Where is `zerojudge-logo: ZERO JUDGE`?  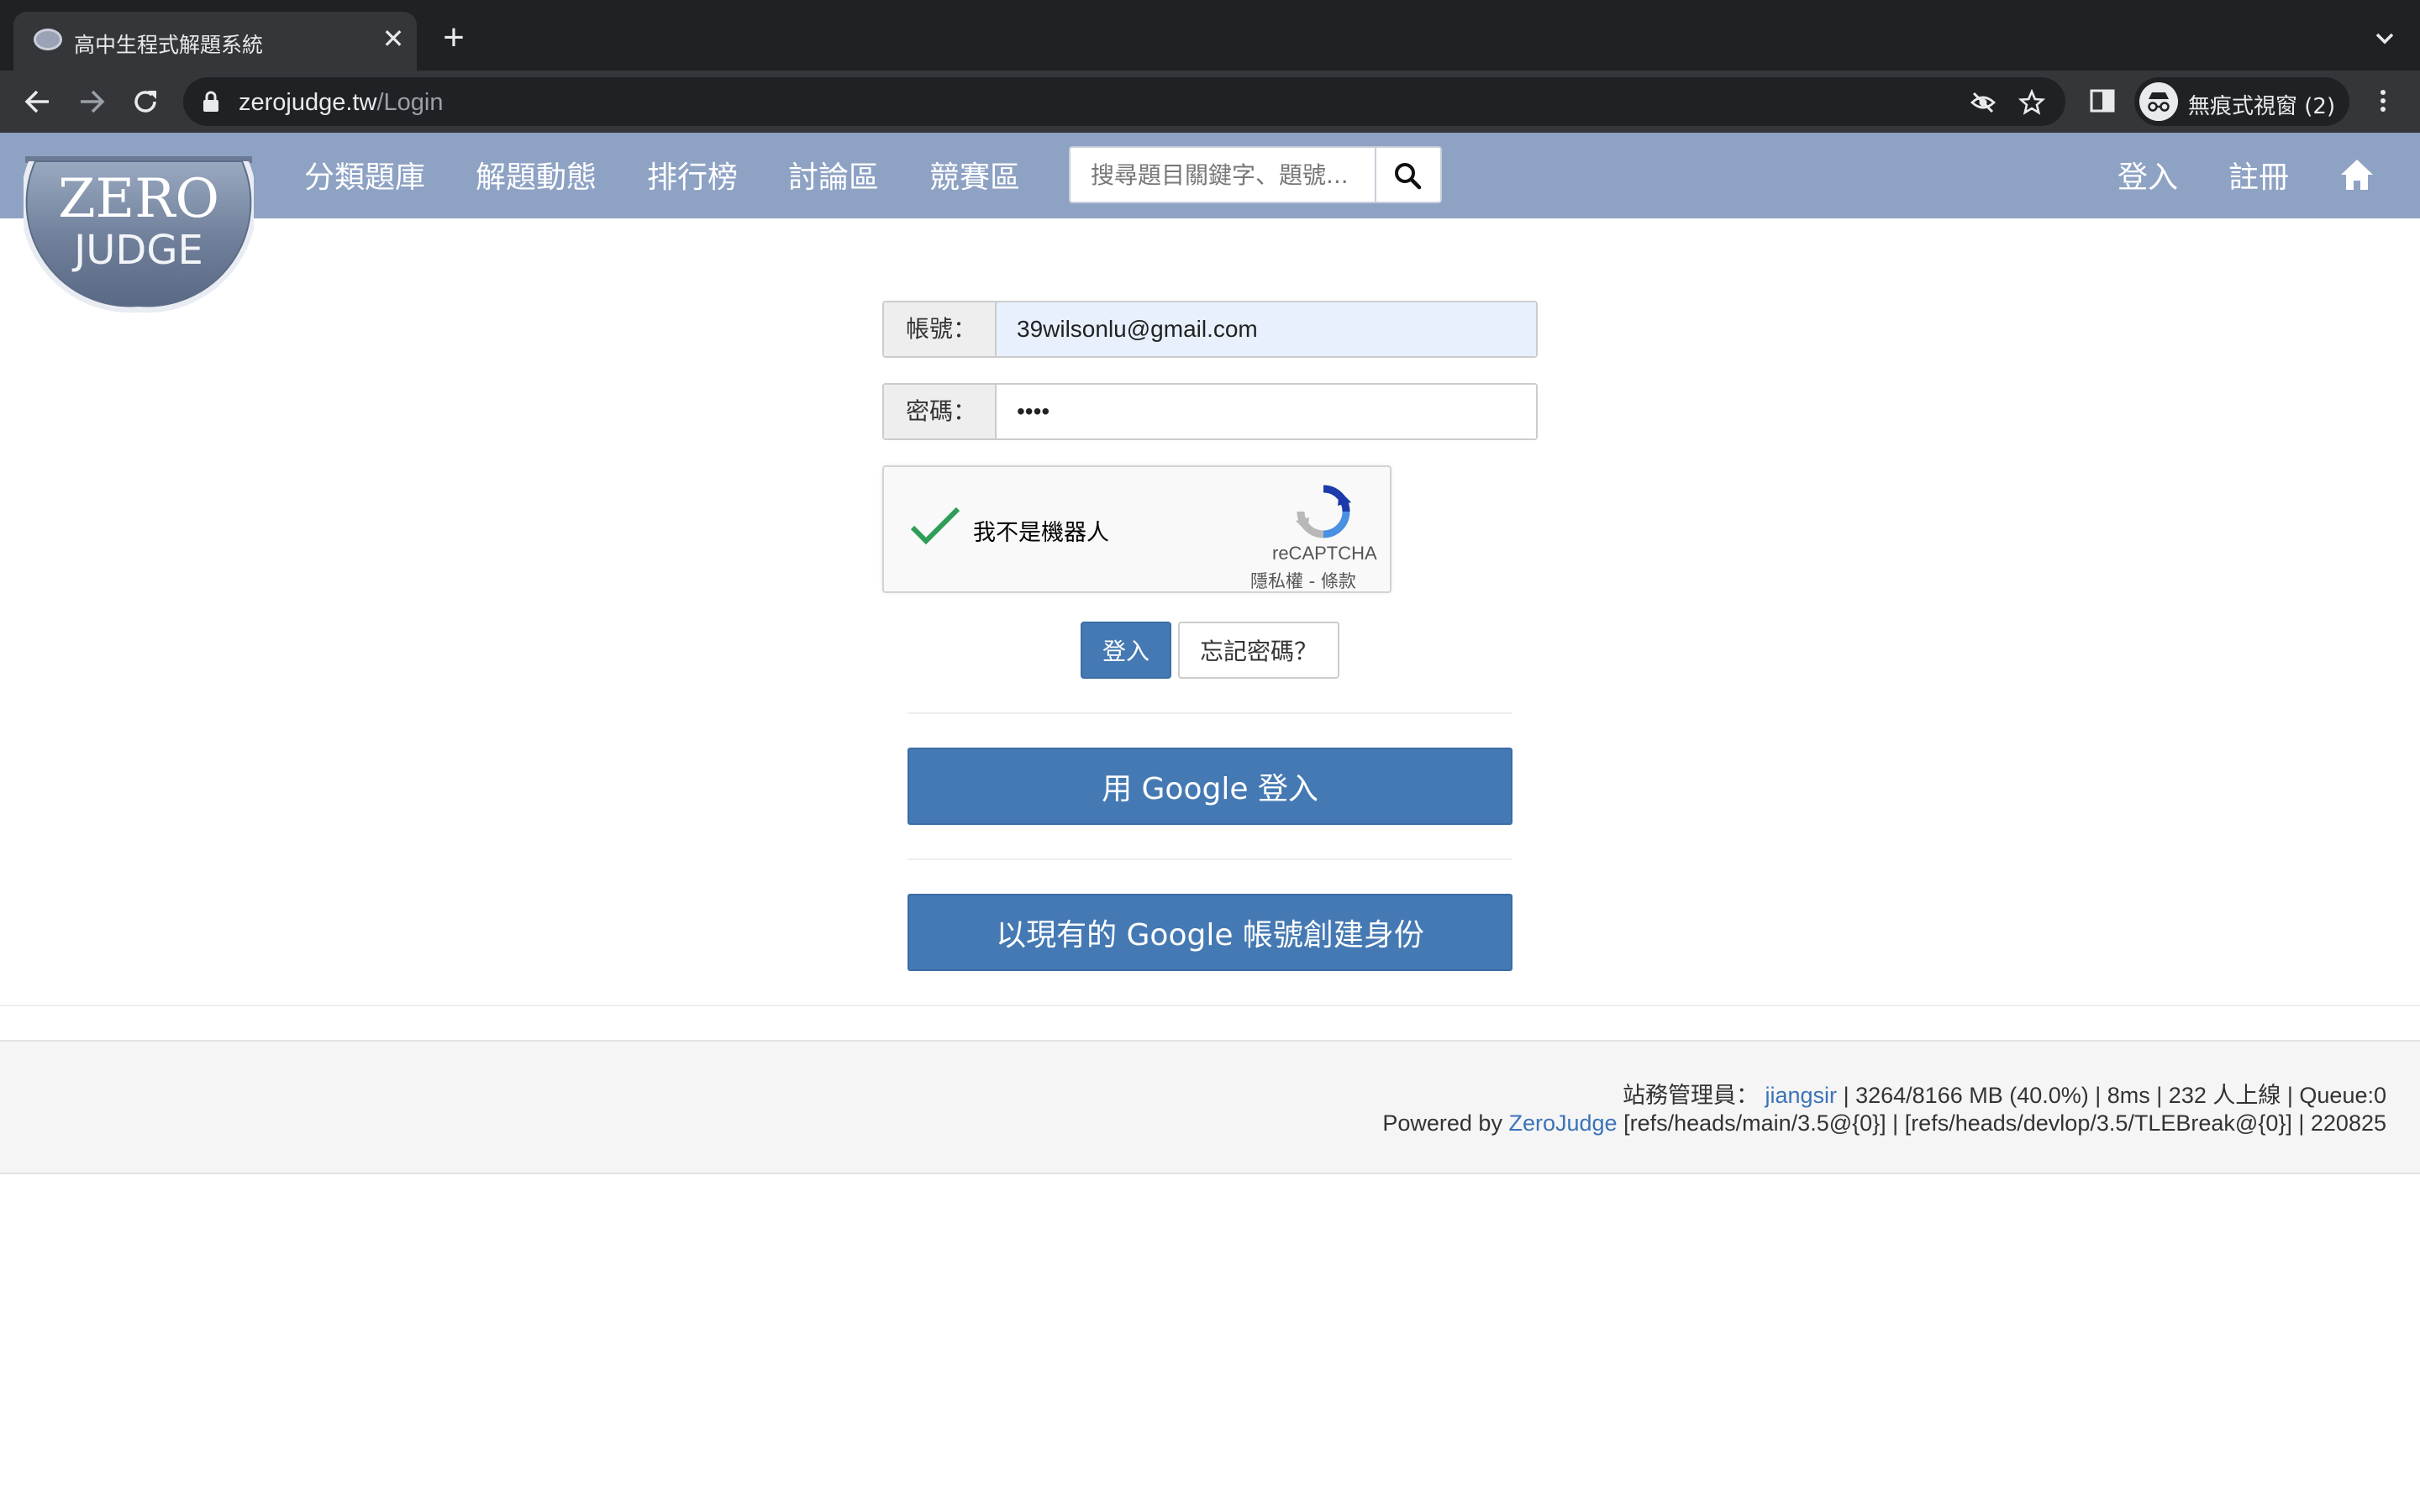
zerojudge-logo: ZERO JUDGE is located at coordinates (139, 236).